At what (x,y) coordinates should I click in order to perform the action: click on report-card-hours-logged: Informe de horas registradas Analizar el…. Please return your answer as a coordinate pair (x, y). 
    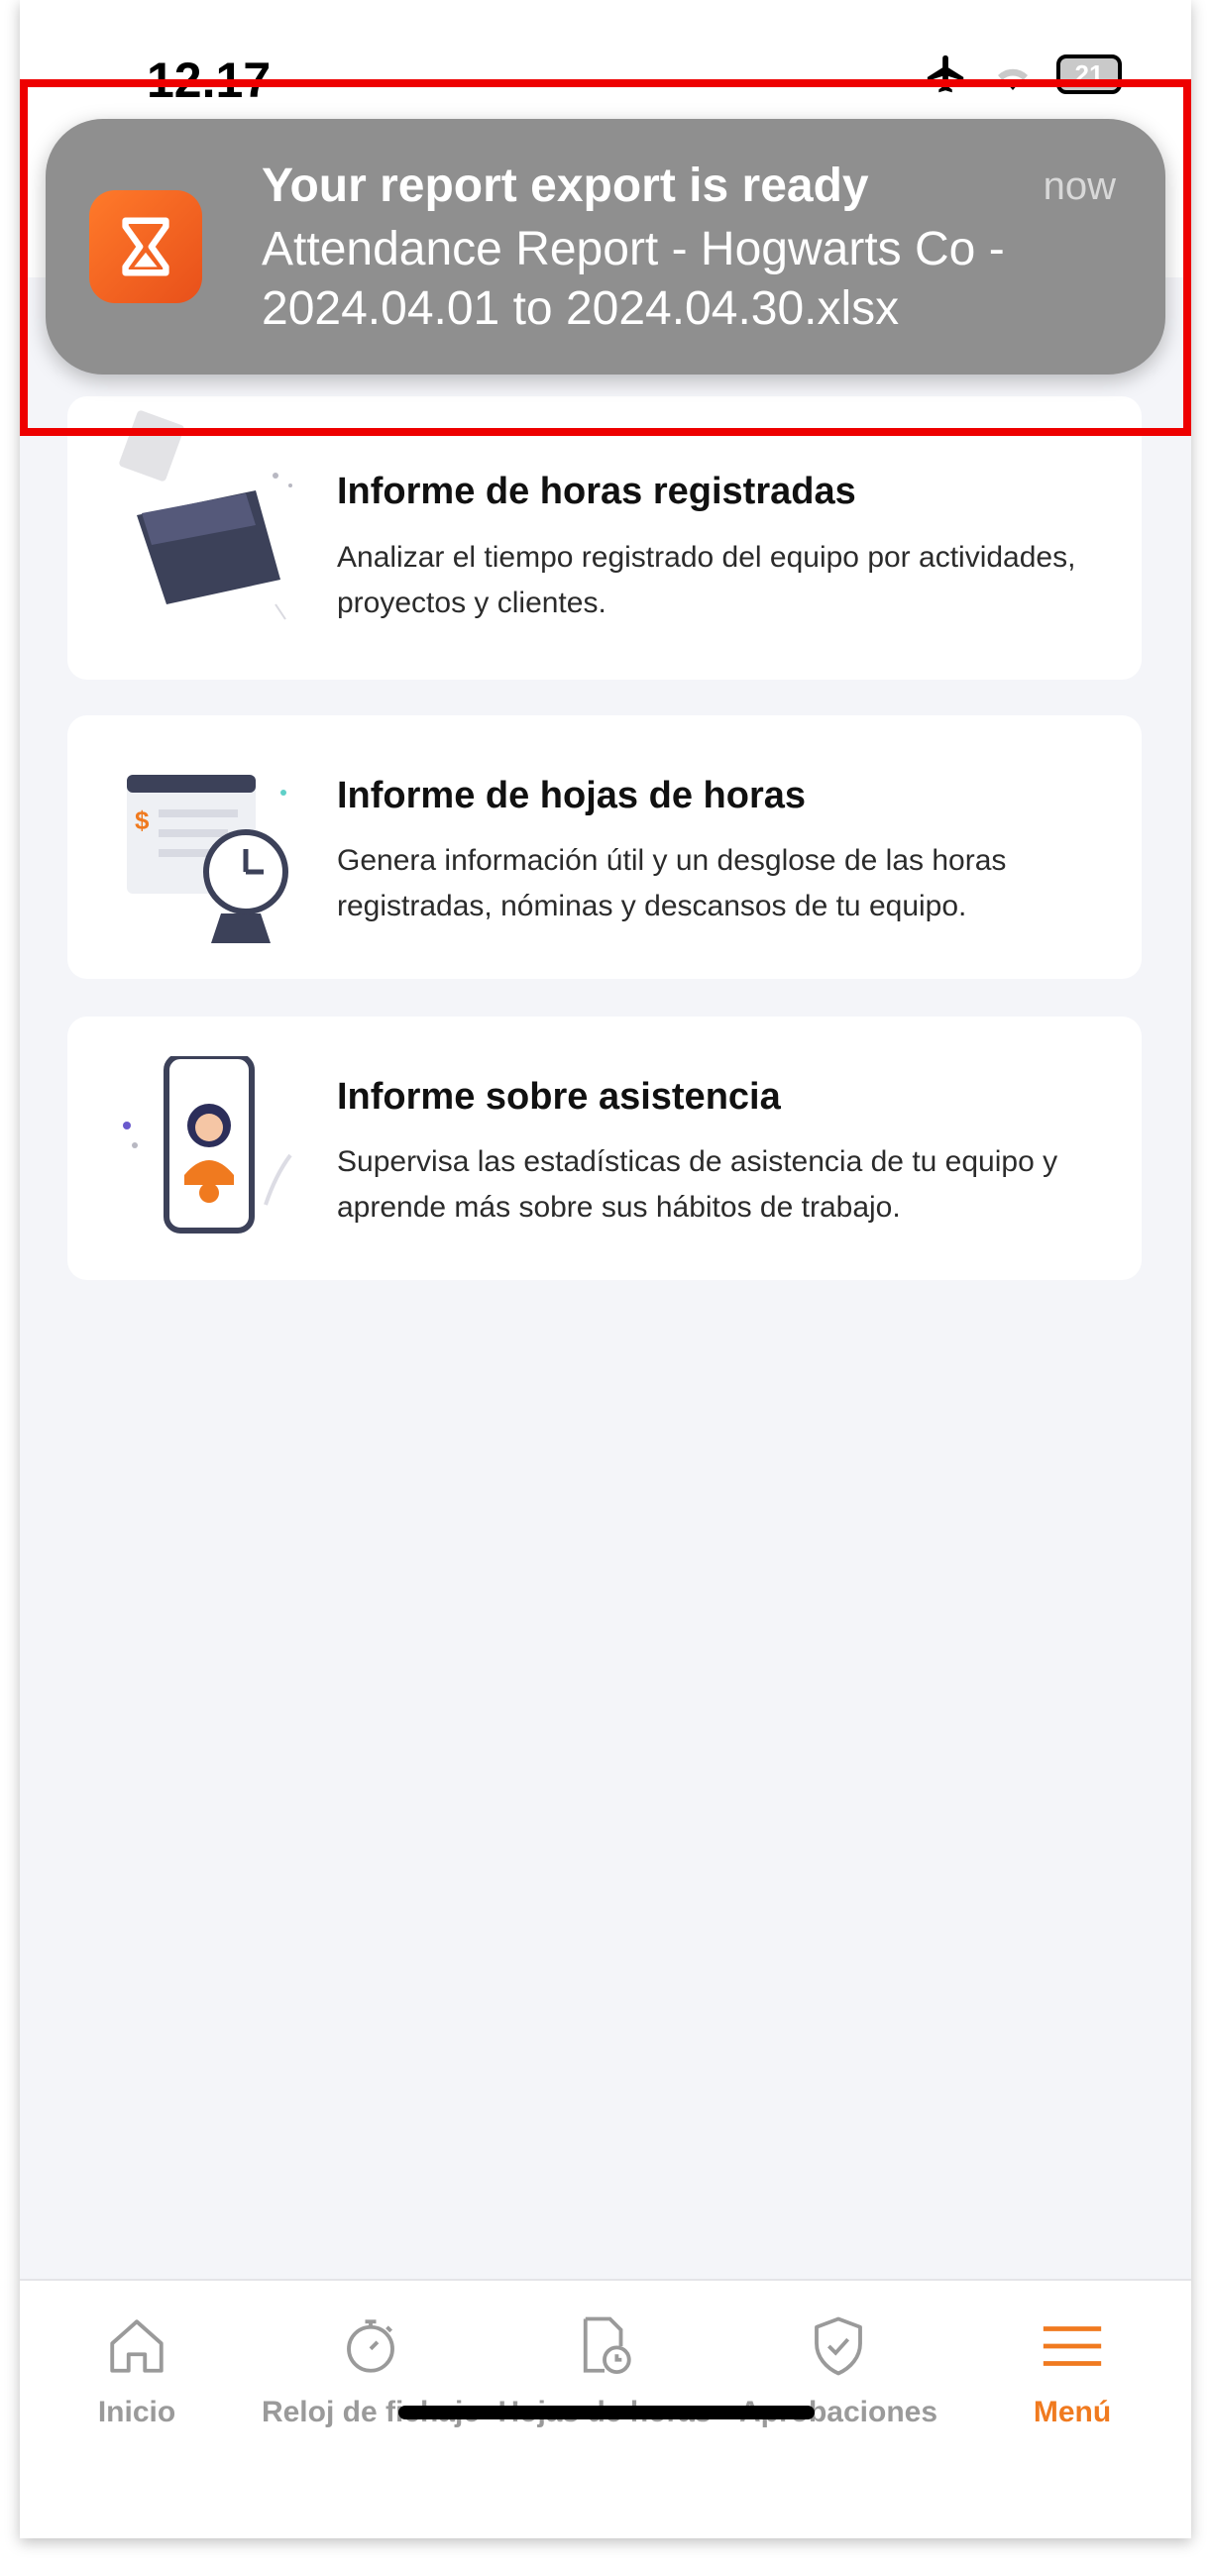
    Looking at the image, I should click on (604, 538).